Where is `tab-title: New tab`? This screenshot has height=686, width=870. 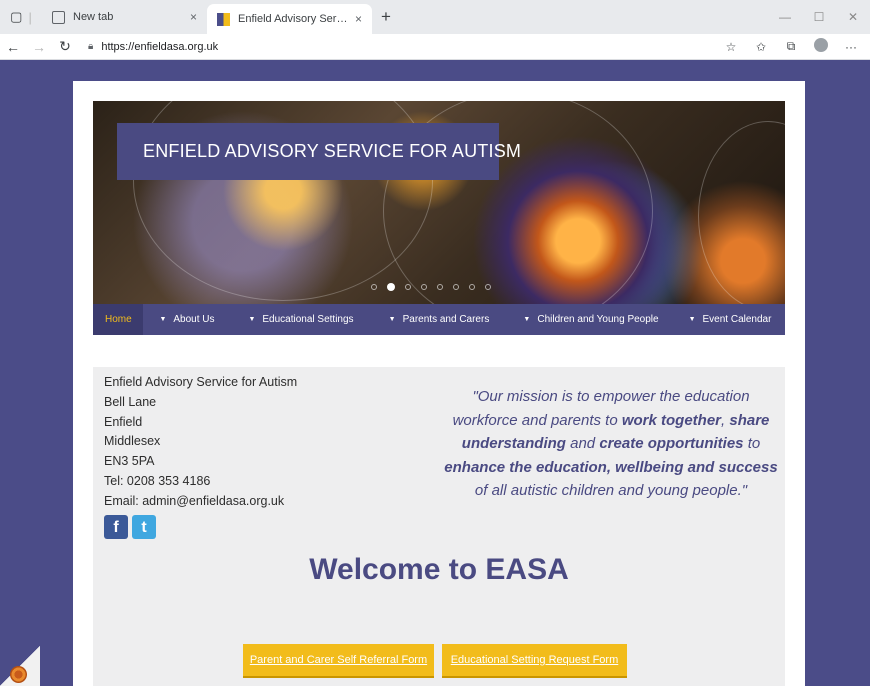
tab-title: New tab is located at coordinates (93, 17).